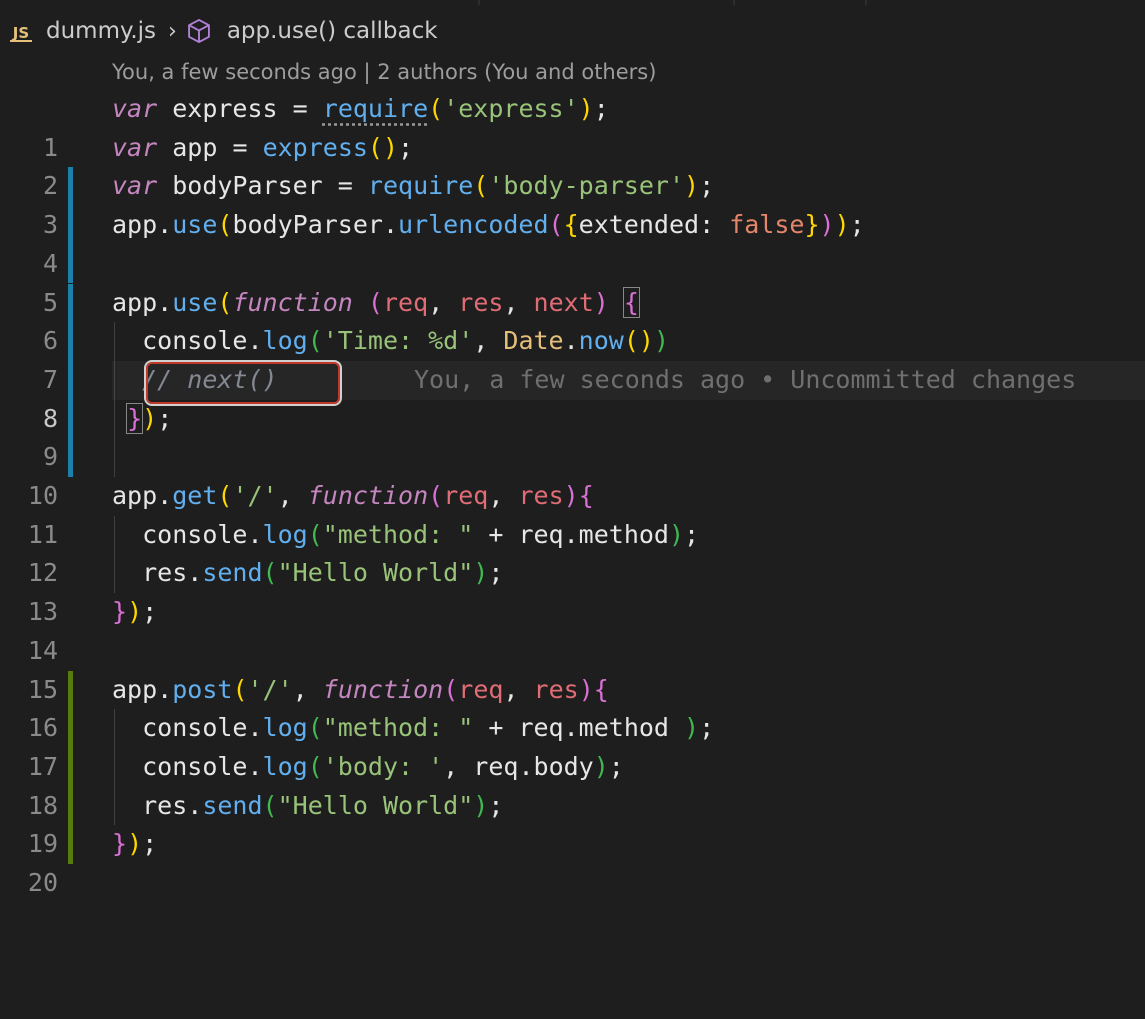  I want to click on code-line: 12 console.log("method: " + req.method);, so click(572, 552).